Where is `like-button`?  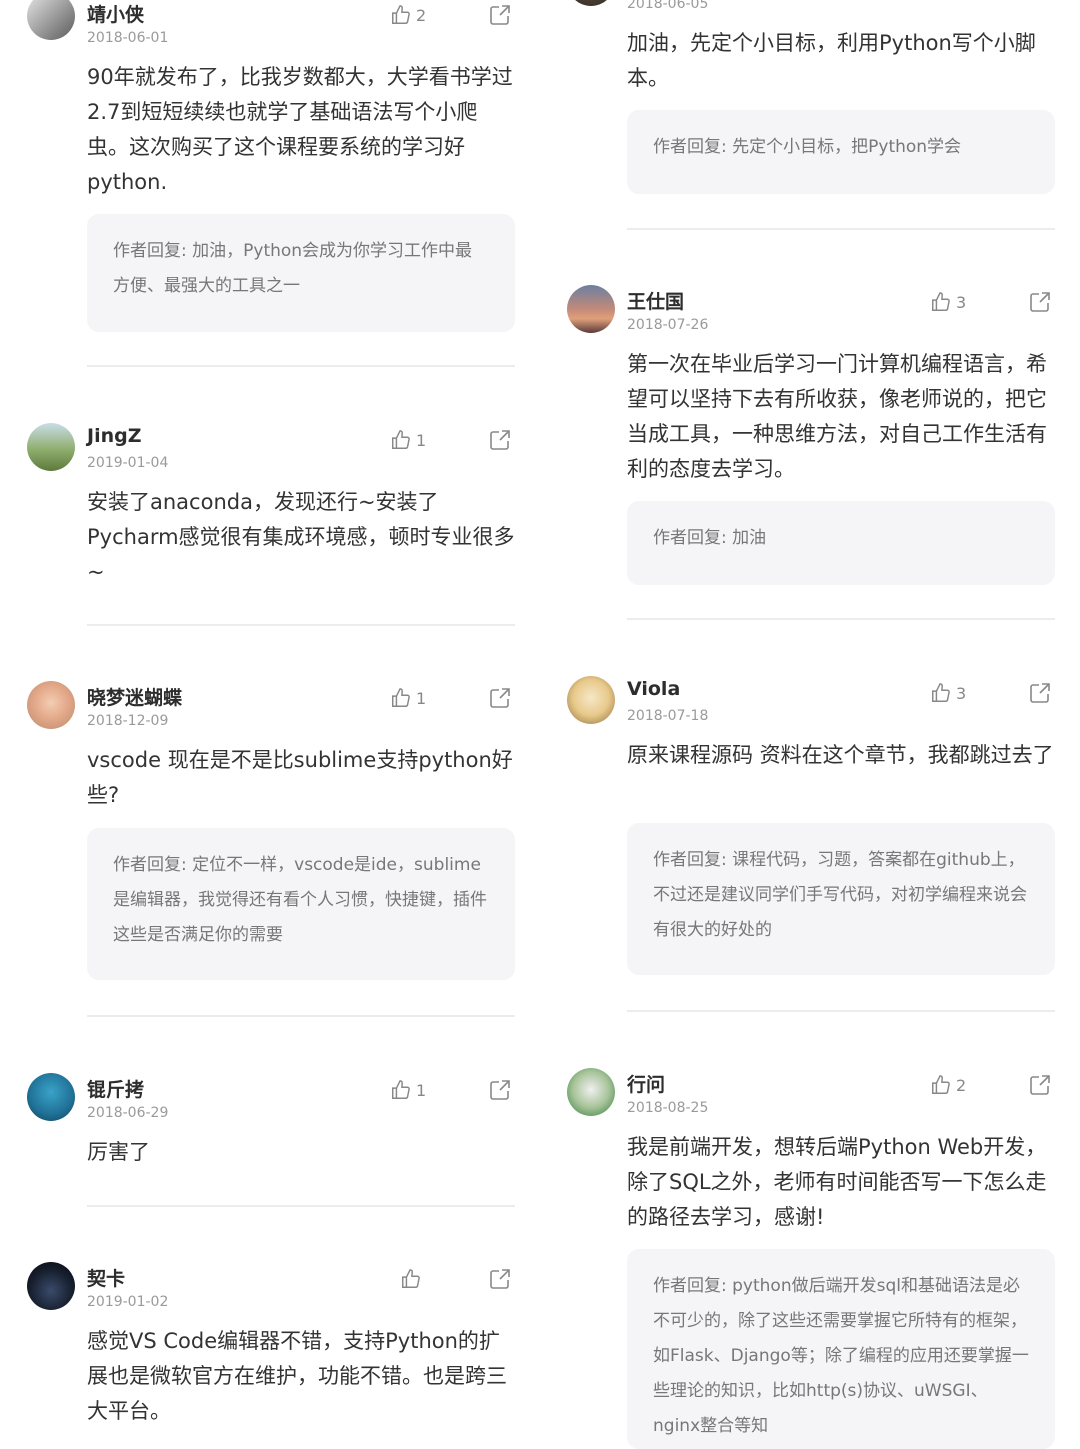 like-button is located at coordinates (413, 1279).